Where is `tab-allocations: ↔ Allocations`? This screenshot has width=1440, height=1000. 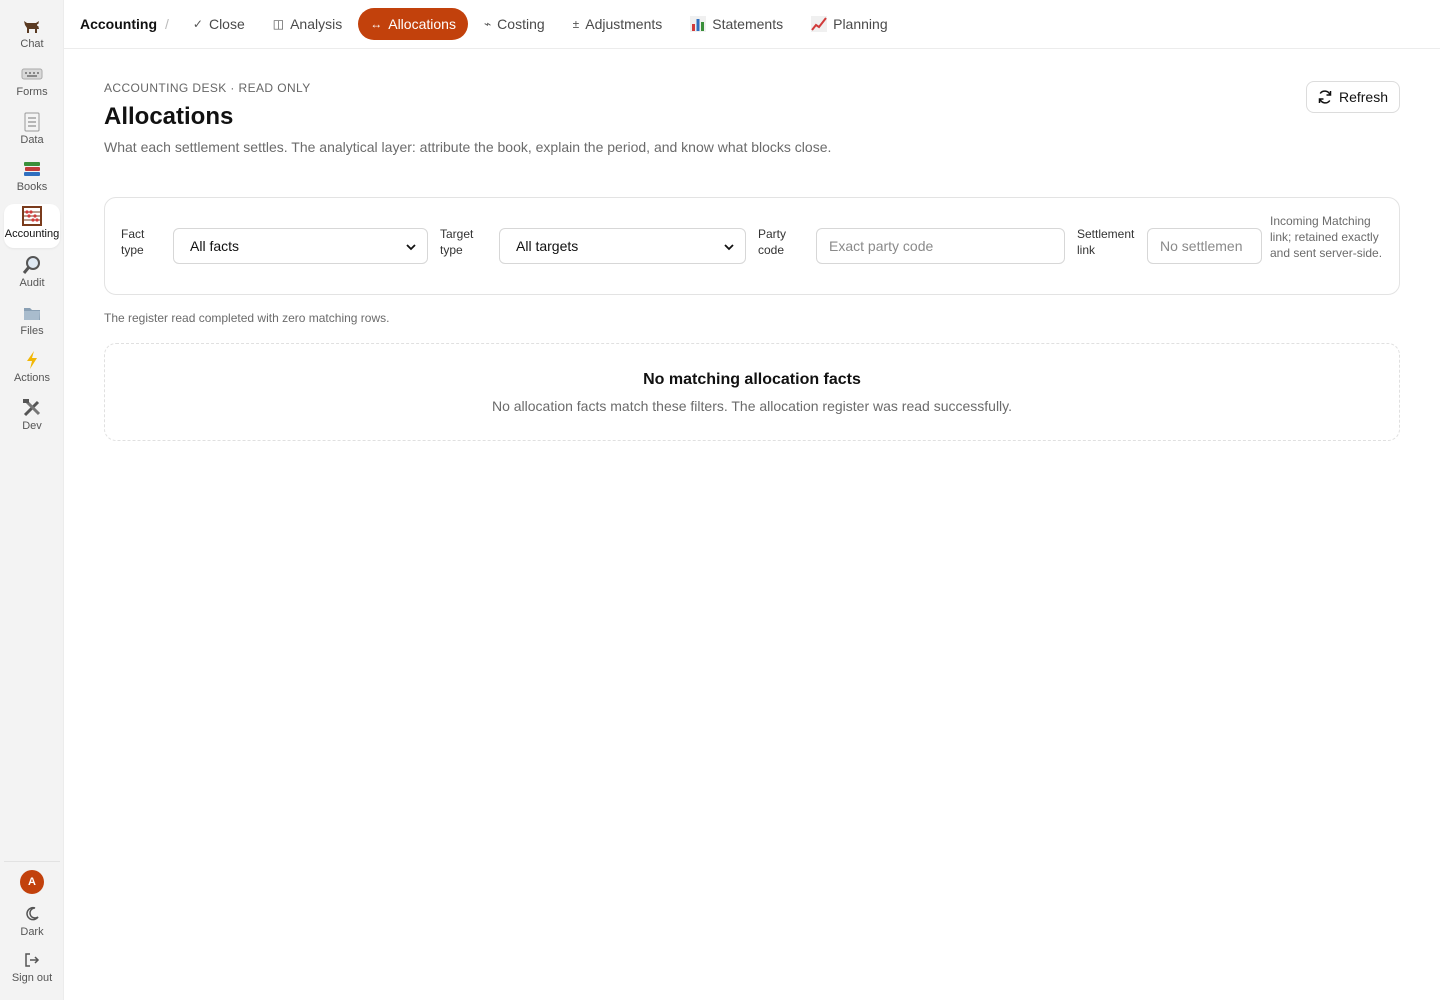 tab-allocations: ↔ Allocations is located at coordinates (413, 24).